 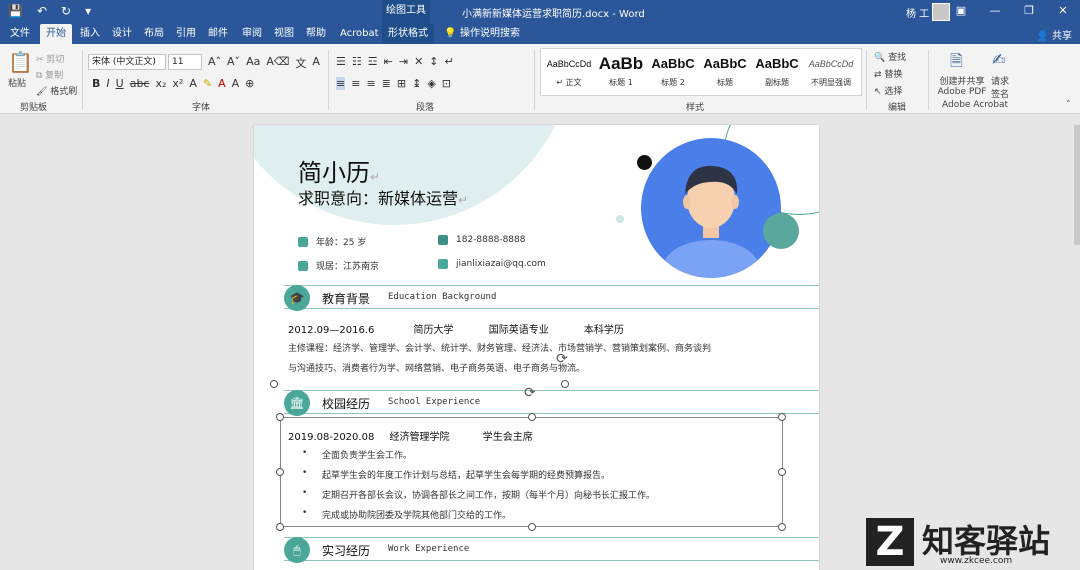 I want to click on create-pdf-icon: 🗎, so click(x=956, y=63).